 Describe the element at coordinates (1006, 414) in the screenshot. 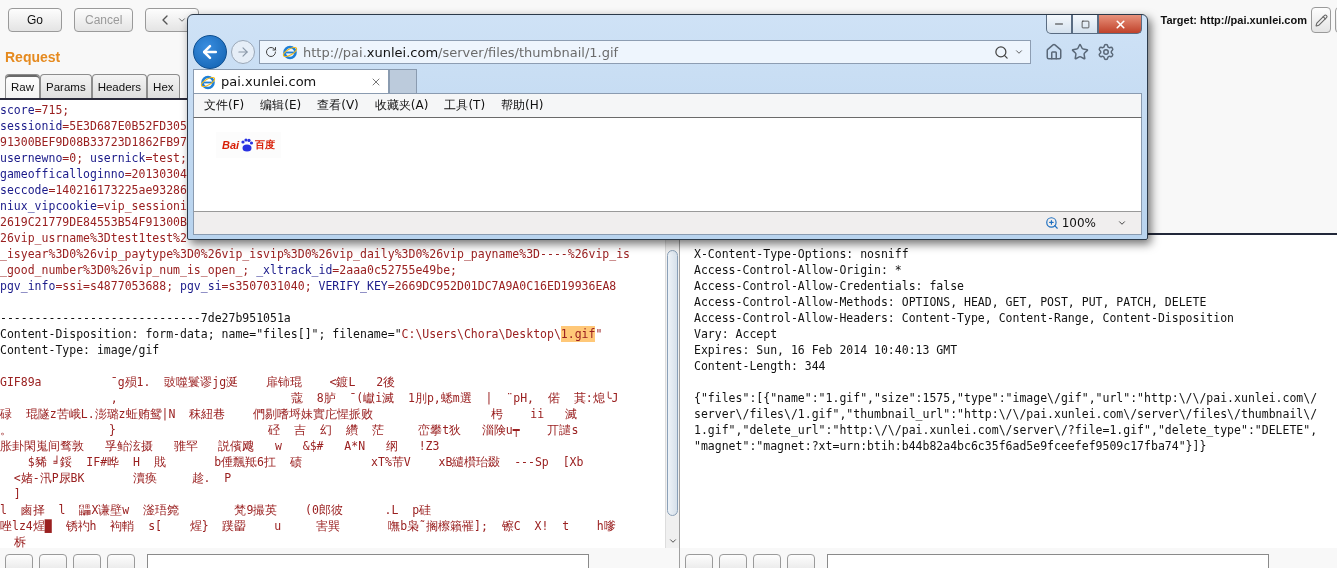

I see `response-line: server\/files\/1.gif","thumbnail_url":"http:\/\/pai.xunlei.com\/server\/files\/thumbnail\/` at that location.